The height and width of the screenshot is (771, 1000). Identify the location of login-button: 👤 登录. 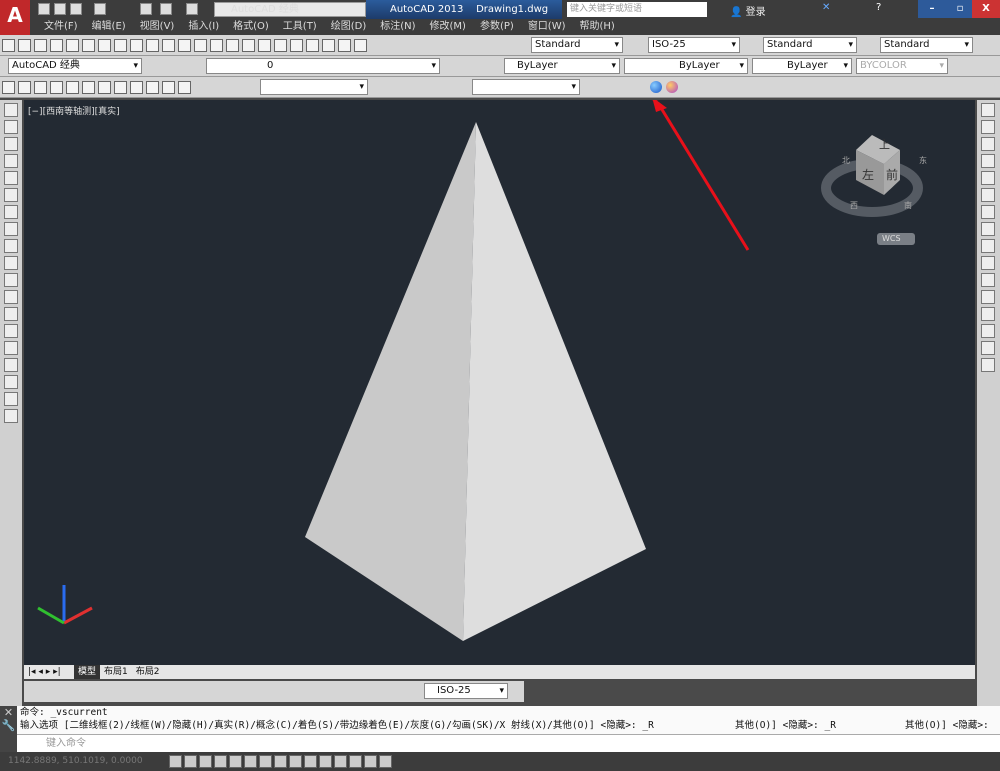
(748, 10).